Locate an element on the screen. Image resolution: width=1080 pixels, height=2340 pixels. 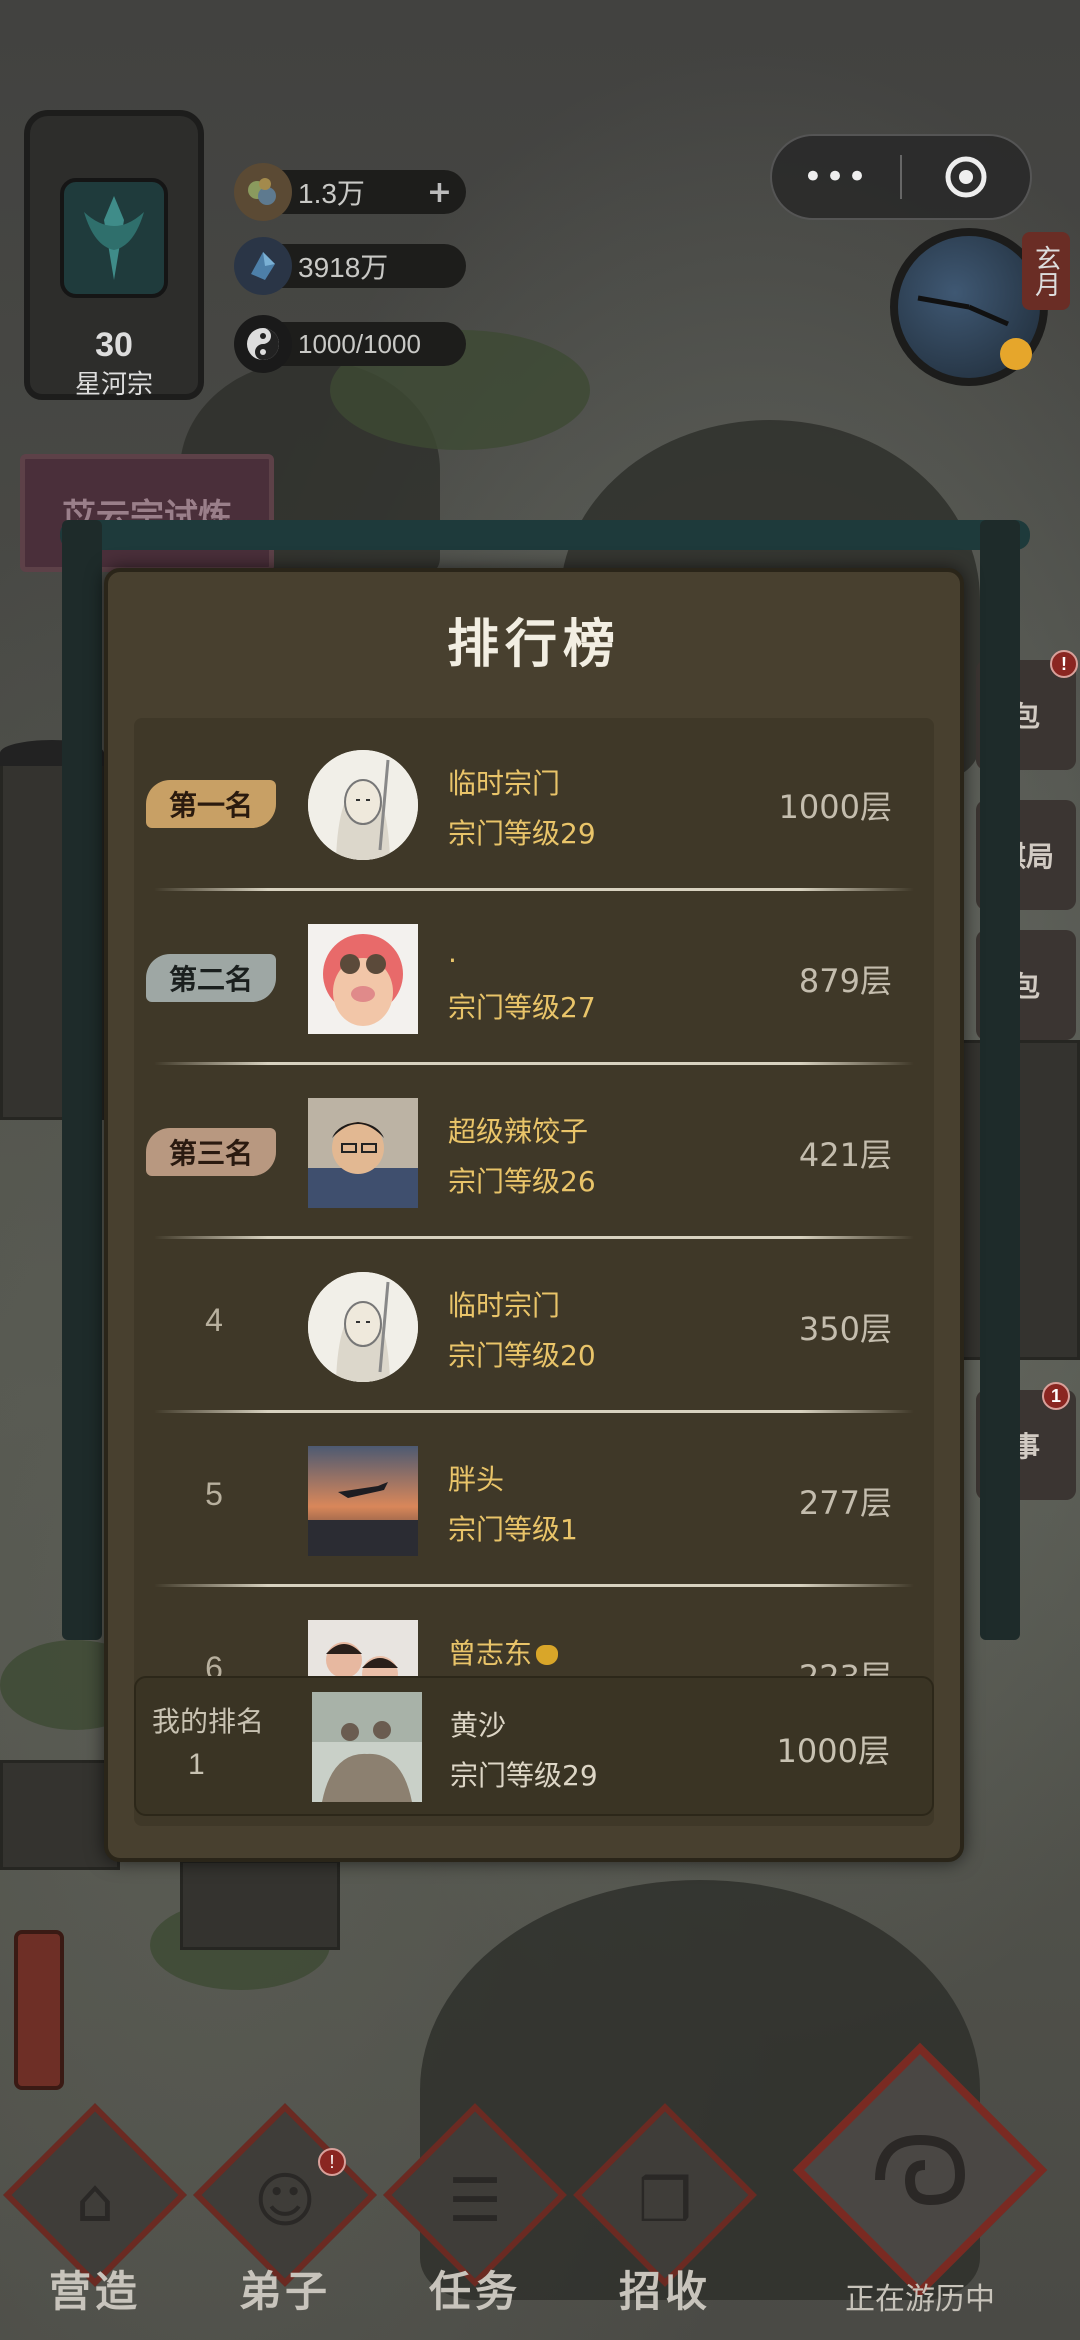
my-rank-label: 我的排名 is located at coordinates (208, 1721).